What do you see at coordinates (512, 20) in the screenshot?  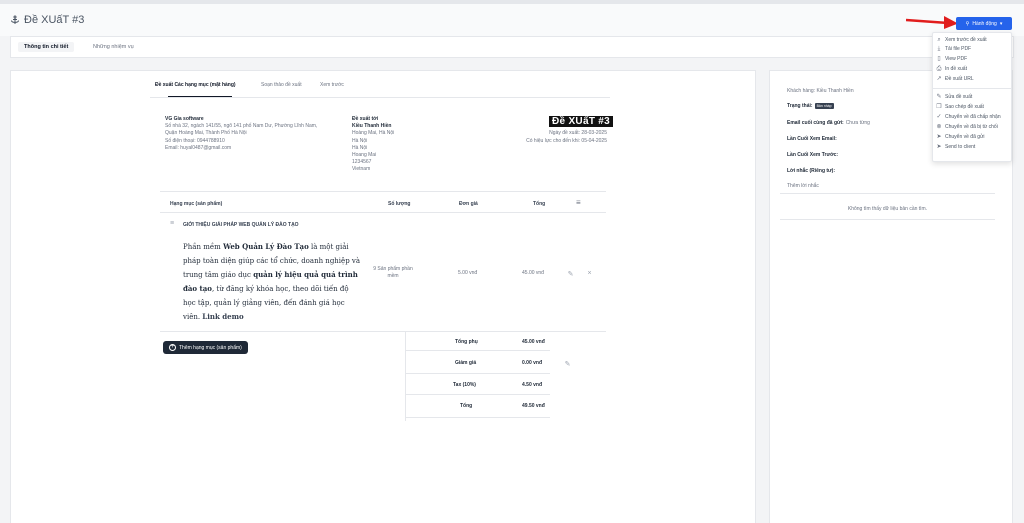 I see `page-header` at bounding box center [512, 20].